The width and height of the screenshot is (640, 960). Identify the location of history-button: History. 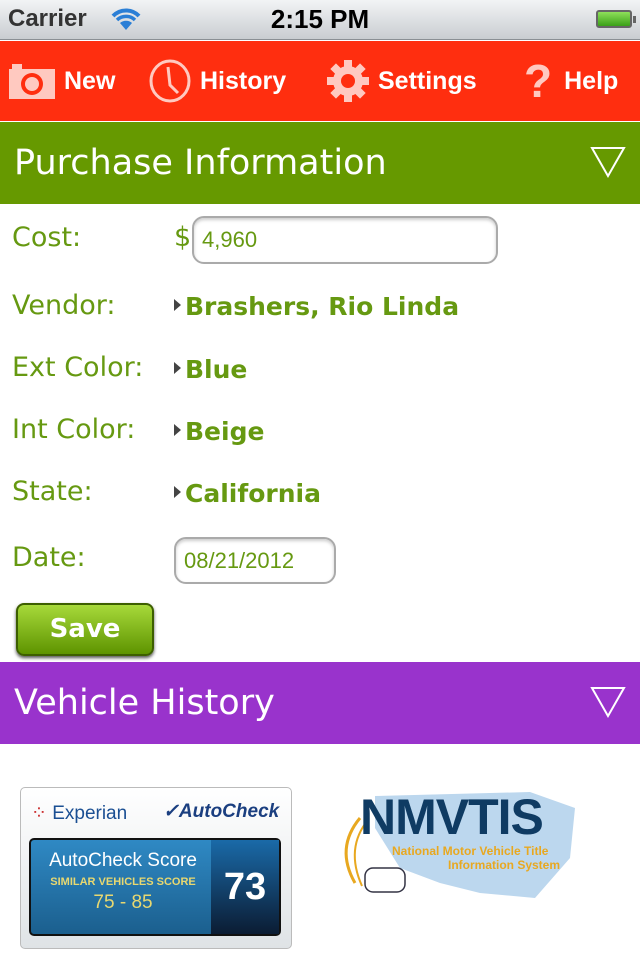
(217, 81).